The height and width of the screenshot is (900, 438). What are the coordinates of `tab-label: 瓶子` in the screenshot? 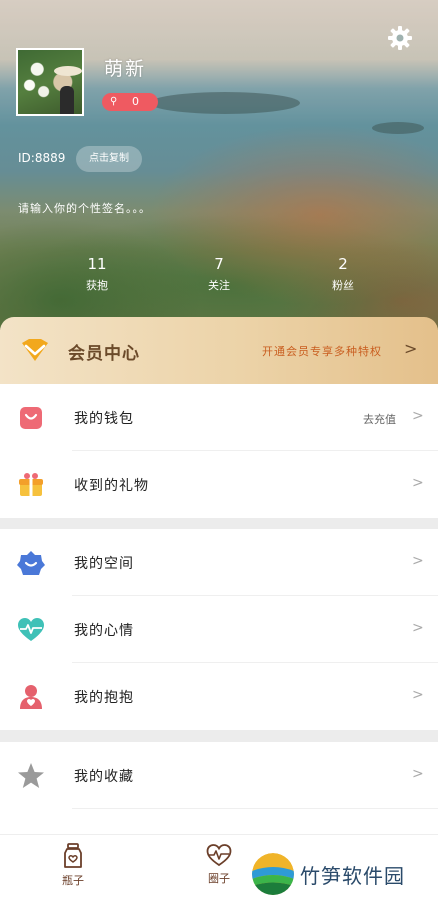 It's located at (73, 880).